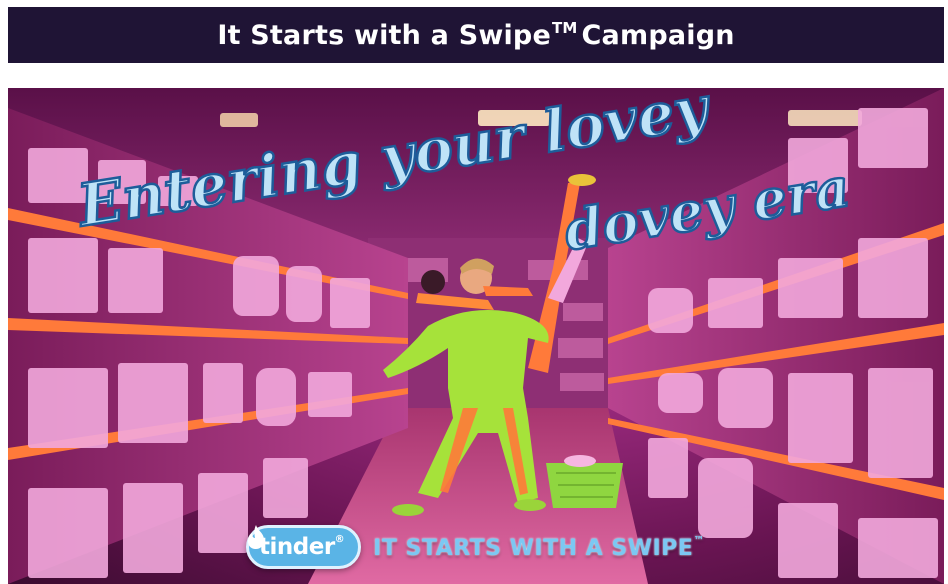  Describe the element at coordinates (384, 35) in the screenshot. I see `title-main: It Starts with a Swipe` at that location.